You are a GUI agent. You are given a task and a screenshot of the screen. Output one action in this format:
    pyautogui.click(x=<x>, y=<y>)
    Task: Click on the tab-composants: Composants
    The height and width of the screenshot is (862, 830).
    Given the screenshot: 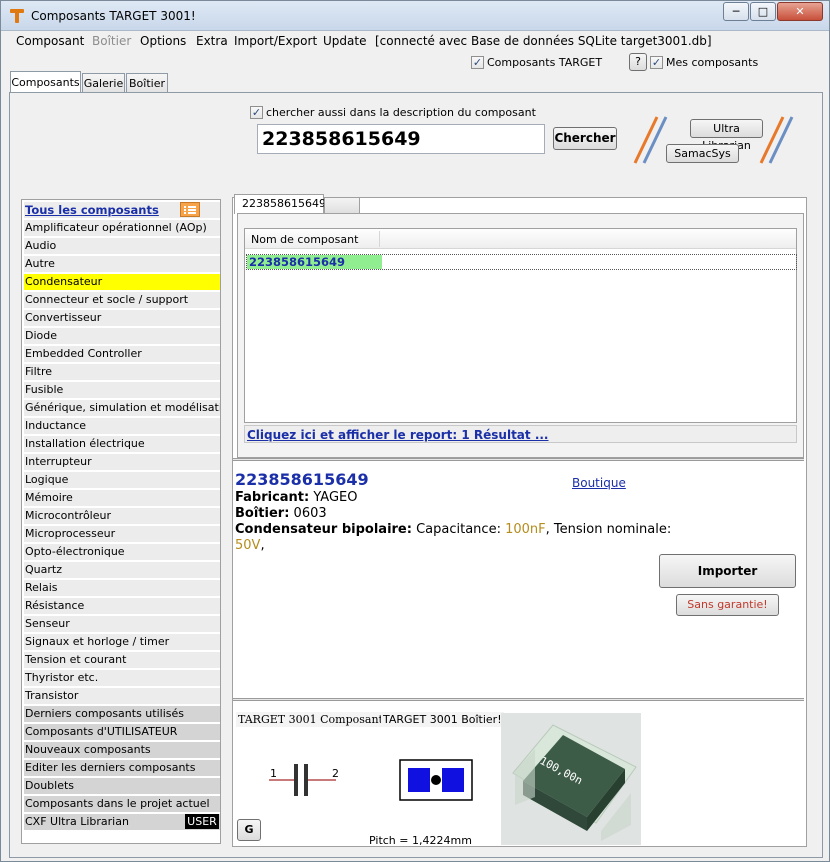 What is the action you would take?
    pyautogui.click(x=45, y=81)
    